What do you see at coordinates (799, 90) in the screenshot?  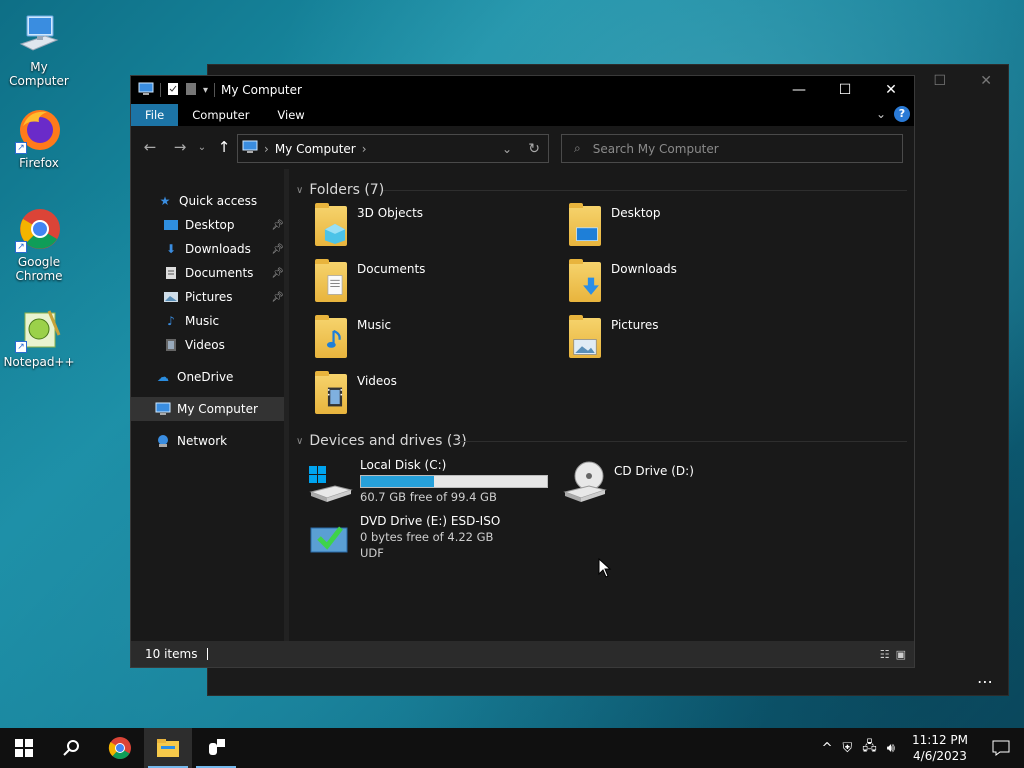 I see `minimize-button: —` at bounding box center [799, 90].